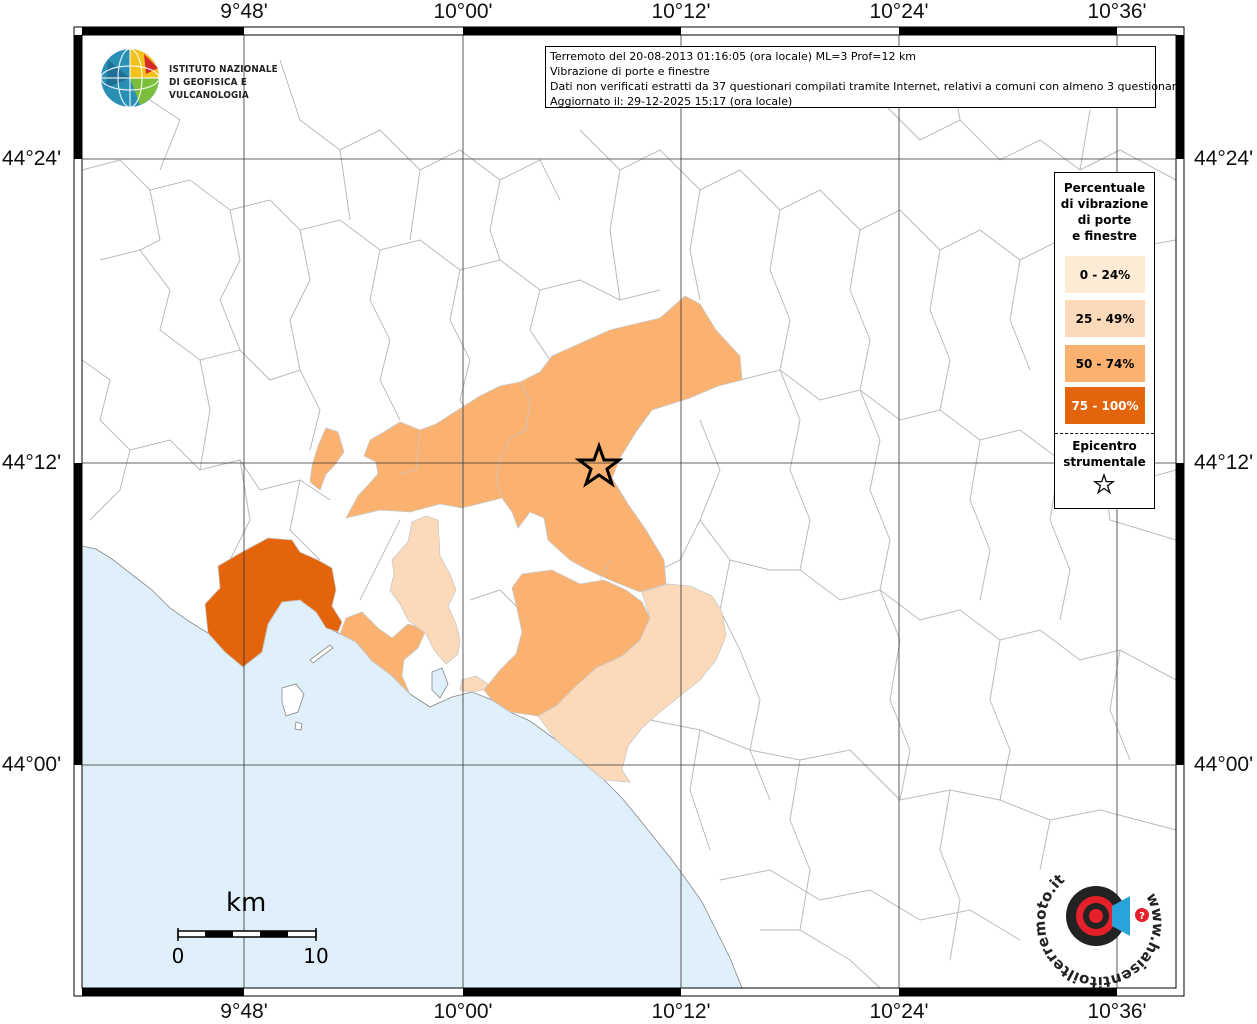 This screenshot has width=1257, height=1024. Describe the element at coordinates (1104, 220) in the screenshot. I see `legend-title-line: di porte` at that location.